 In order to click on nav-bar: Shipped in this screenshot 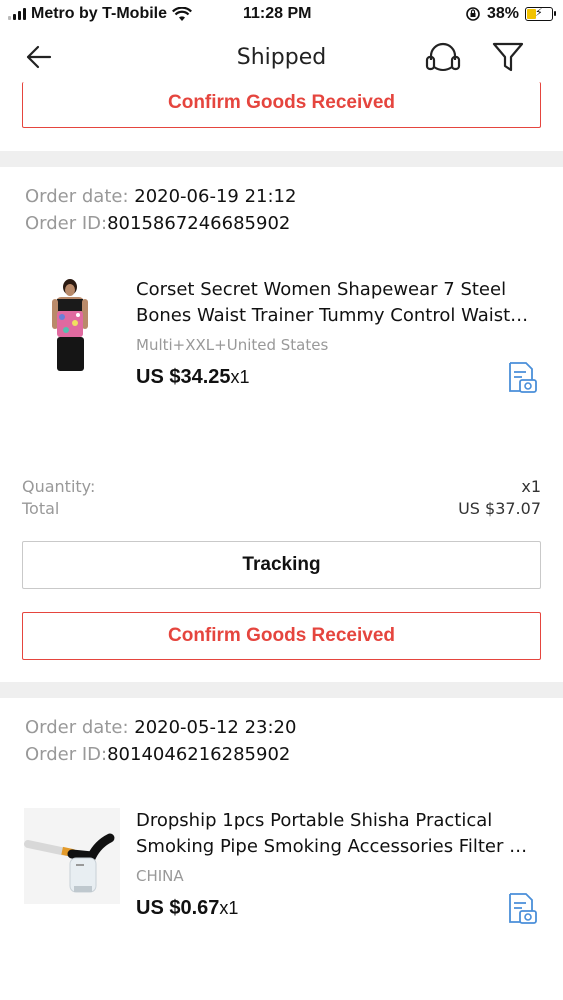, I will do `click(281, 58)`.